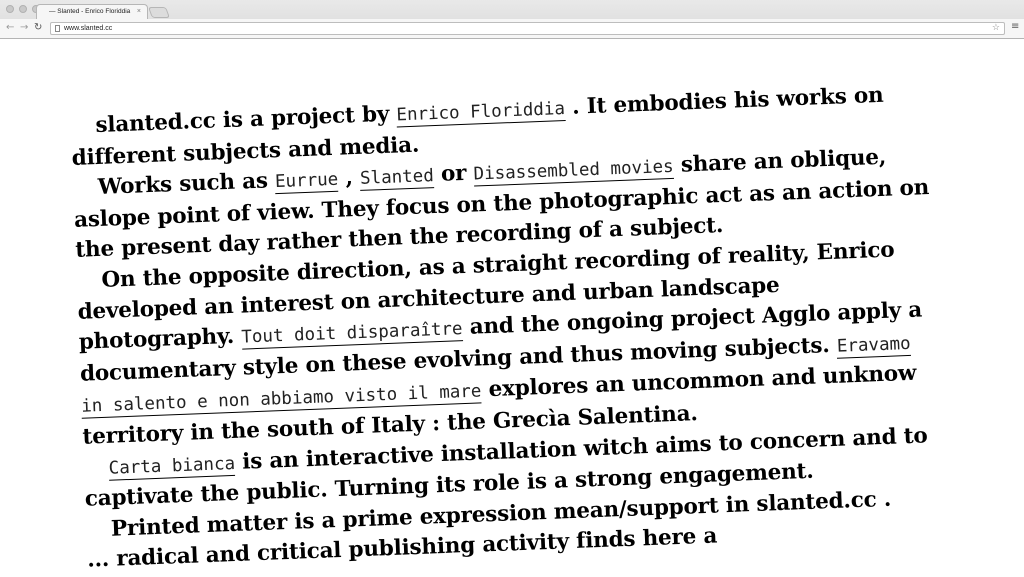 Image resolution: width=1024 pixels, height=577 pixels. What do you see at coordinates (512, 9) in the screenshot?
I see `tab-strip: — Slanted - Enrico Floriddia ×` at bounding box center [512, 9].